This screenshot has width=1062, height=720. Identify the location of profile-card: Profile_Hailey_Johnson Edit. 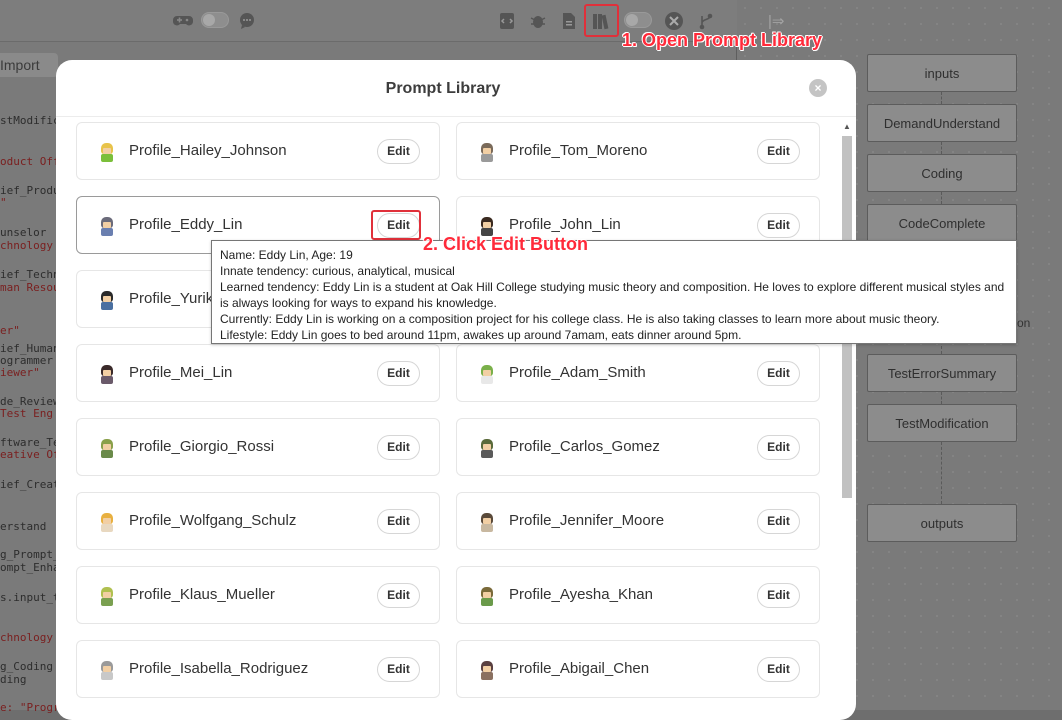
(258, 151).